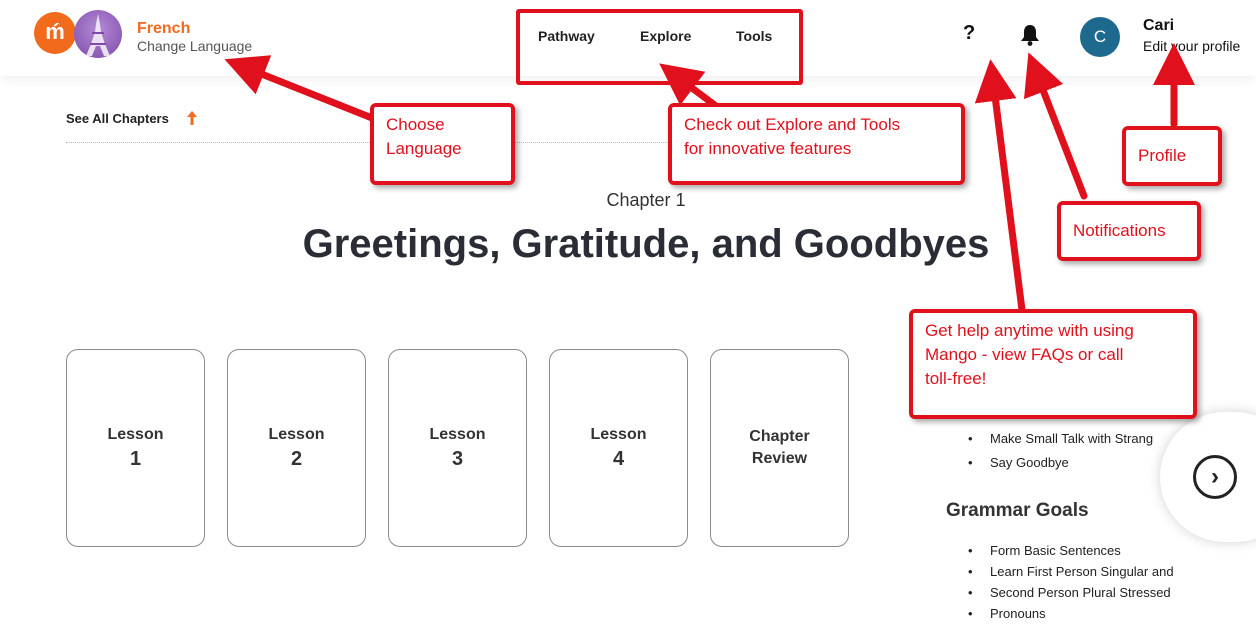 This screenshot has width=1256, height=626. I want to click on callout-notifications: Notifications, so click(1129, 231).